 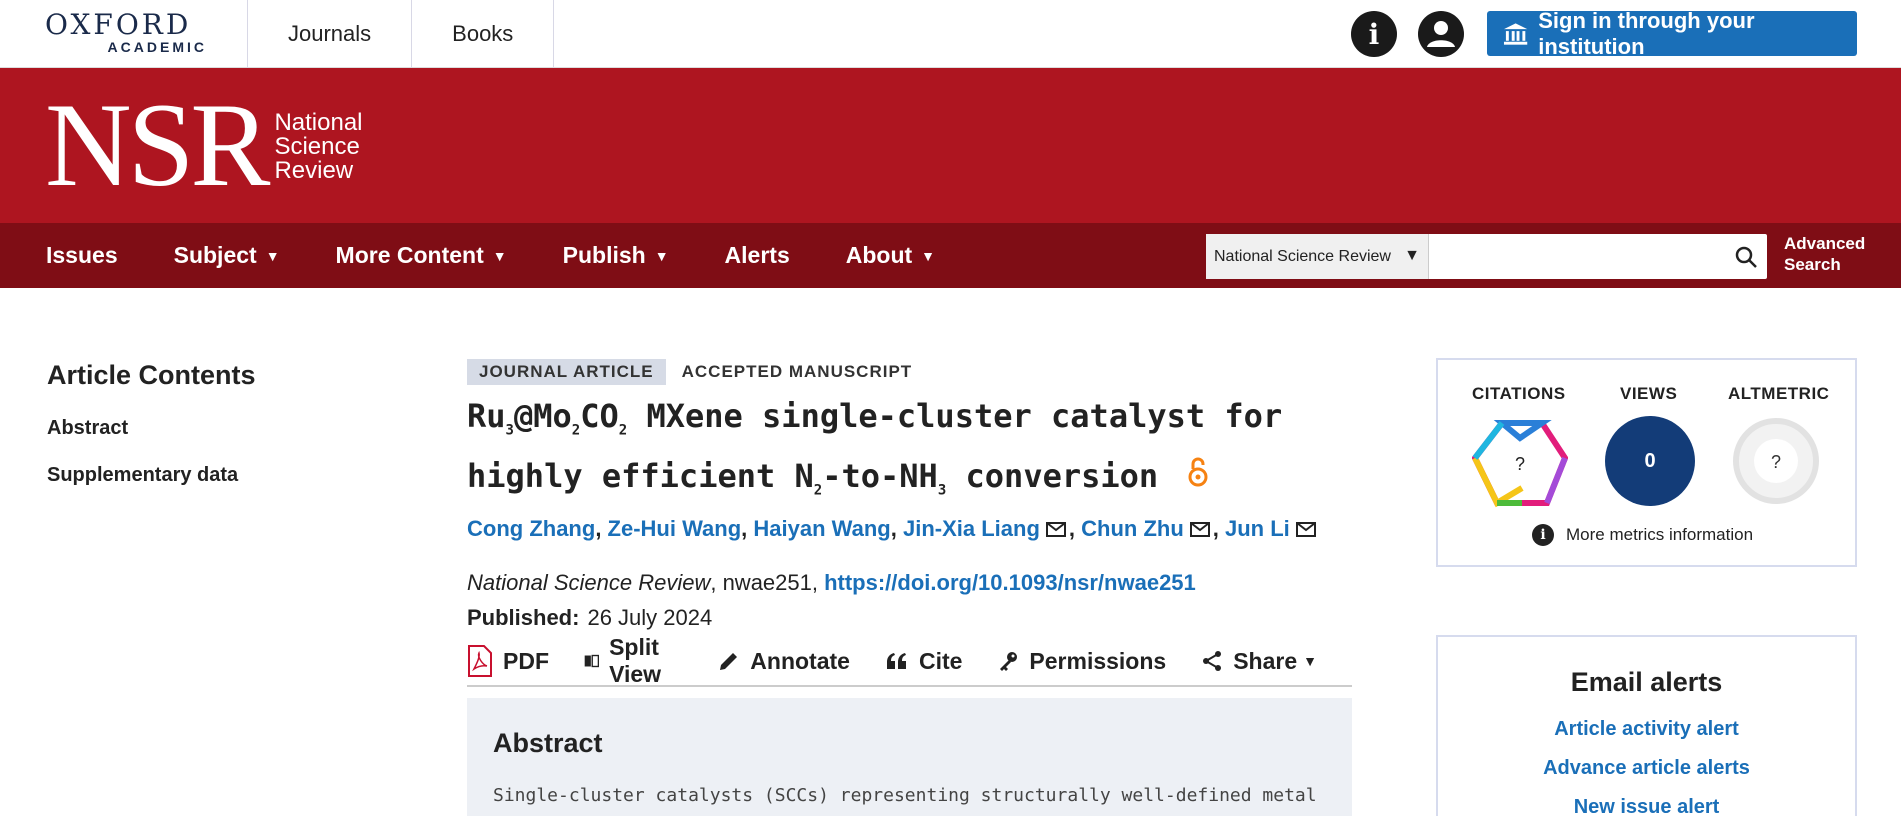 I want to click on search-icon, so click(x=1746, y=256).